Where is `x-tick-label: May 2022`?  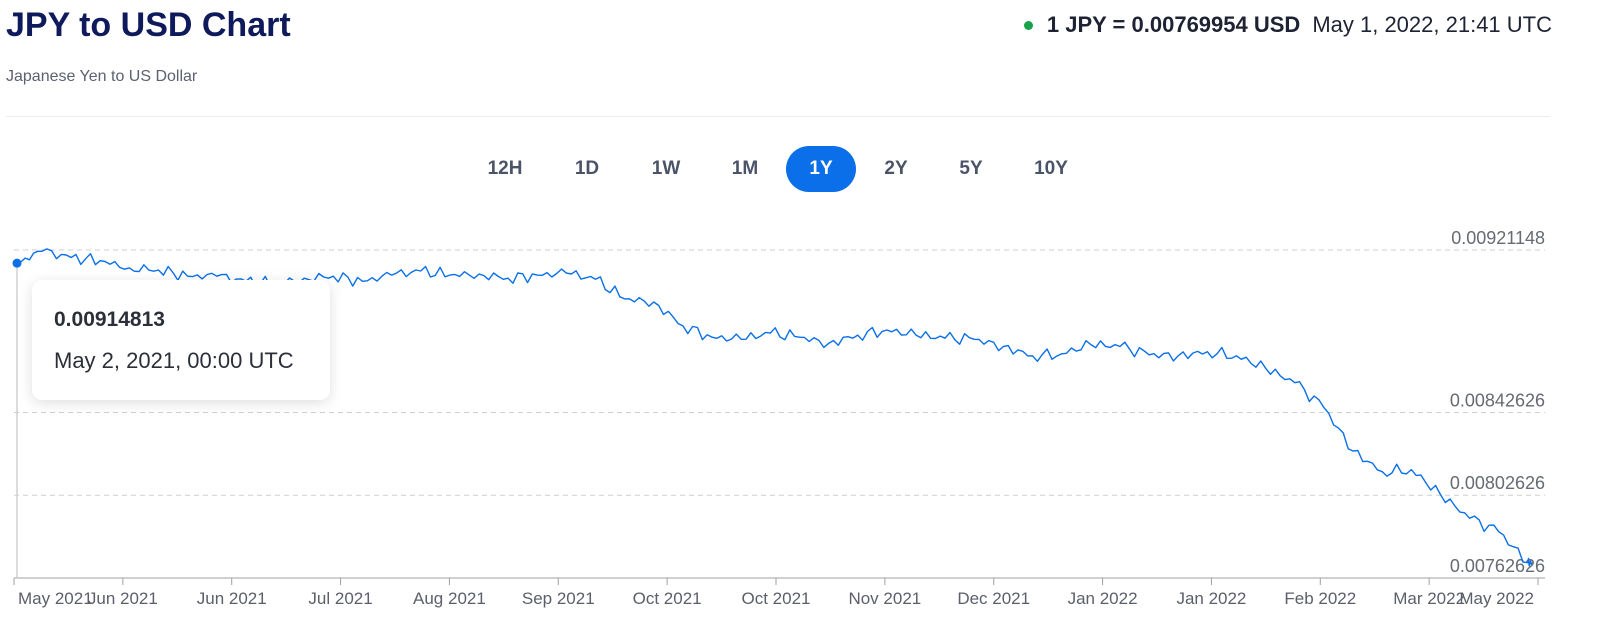 x-tick-label: May 2022 is located at coordinates (1496, 598).